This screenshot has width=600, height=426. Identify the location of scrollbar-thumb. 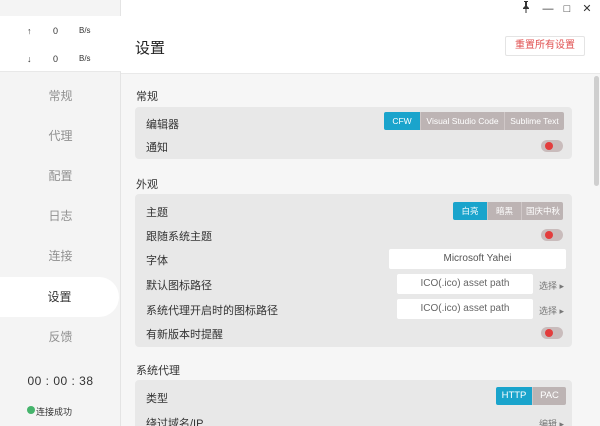
(596, 131).